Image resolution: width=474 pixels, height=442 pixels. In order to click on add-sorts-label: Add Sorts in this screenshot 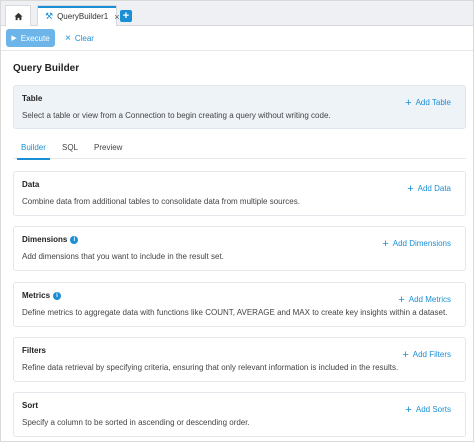, I will do `click(433, 409)`.